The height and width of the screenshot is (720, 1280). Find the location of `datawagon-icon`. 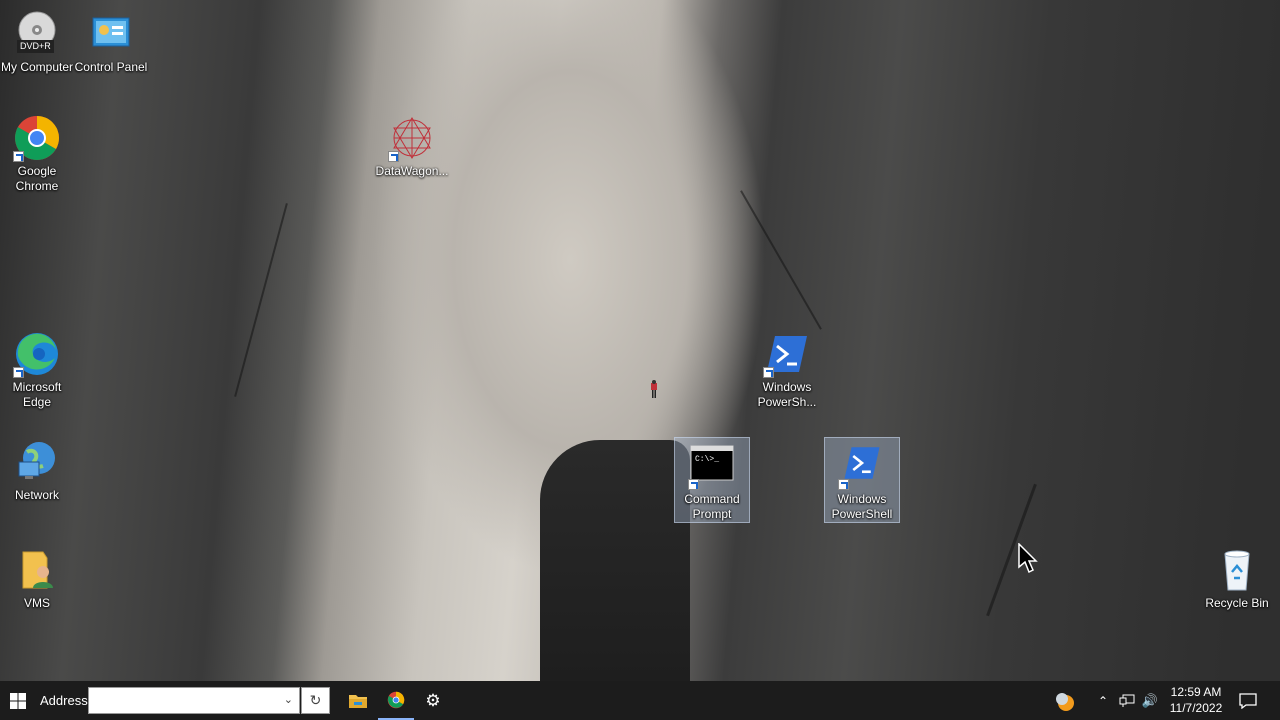

datawagon-icon is located at coordinates (412, 138).